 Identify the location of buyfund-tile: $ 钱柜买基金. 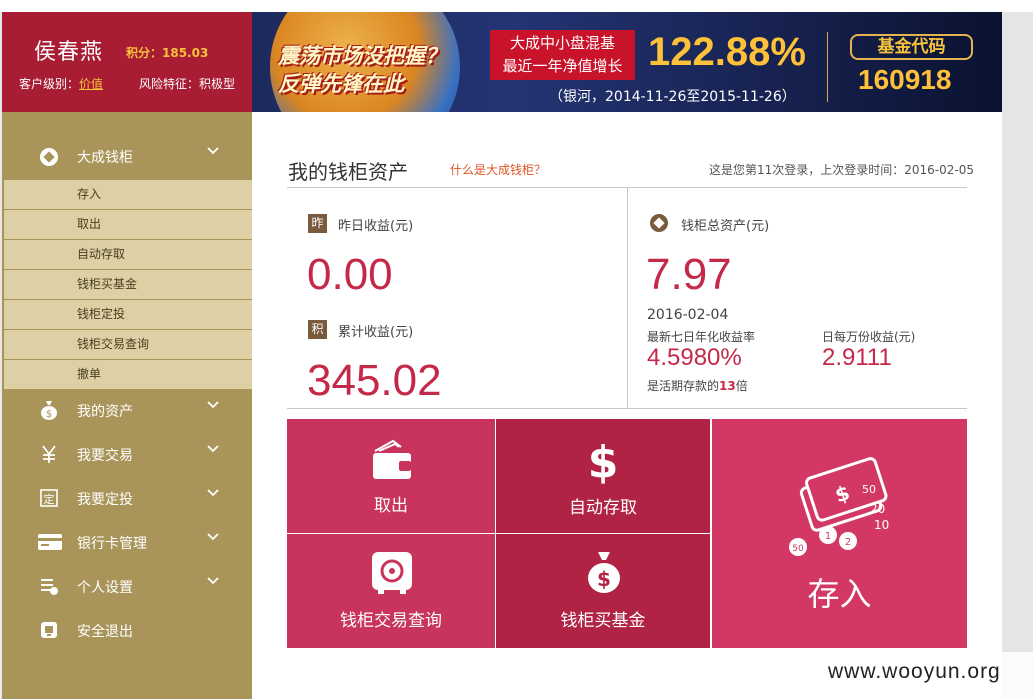
(603, 591).